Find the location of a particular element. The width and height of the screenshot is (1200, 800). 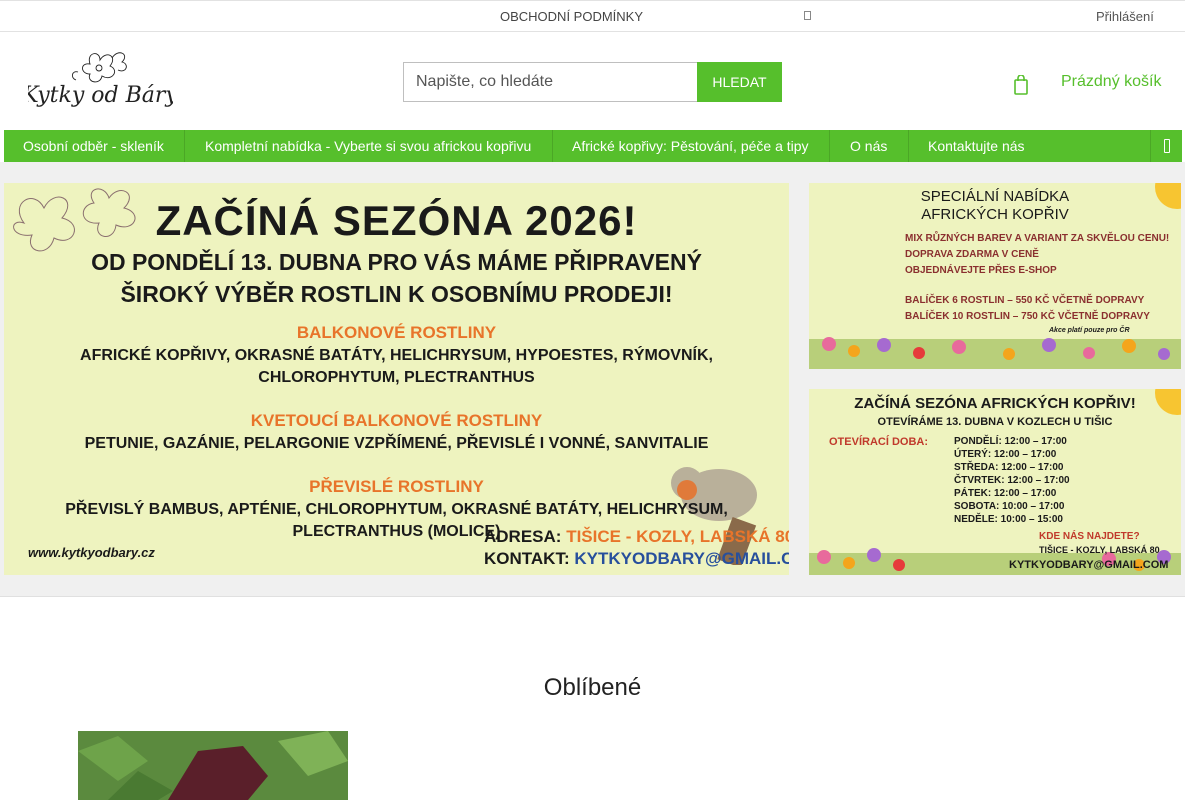

contact-line: KONTAKT: KYTKYODBARY@GMAIL.COM is located at coordinates (636, 559).